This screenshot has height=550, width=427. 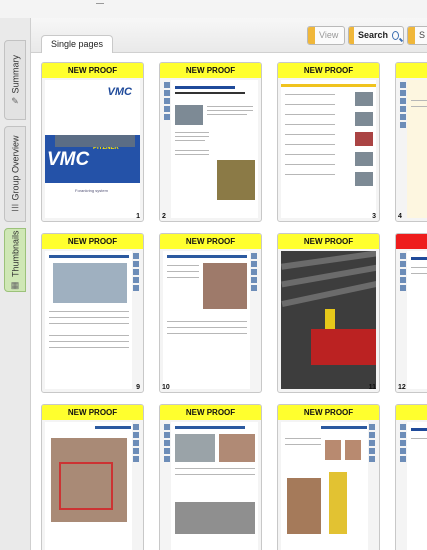 What do you see at coordinates (15, 74) in the screenshot?
I see `tab-summary-label: Summary` at bounding box center [15, 74].